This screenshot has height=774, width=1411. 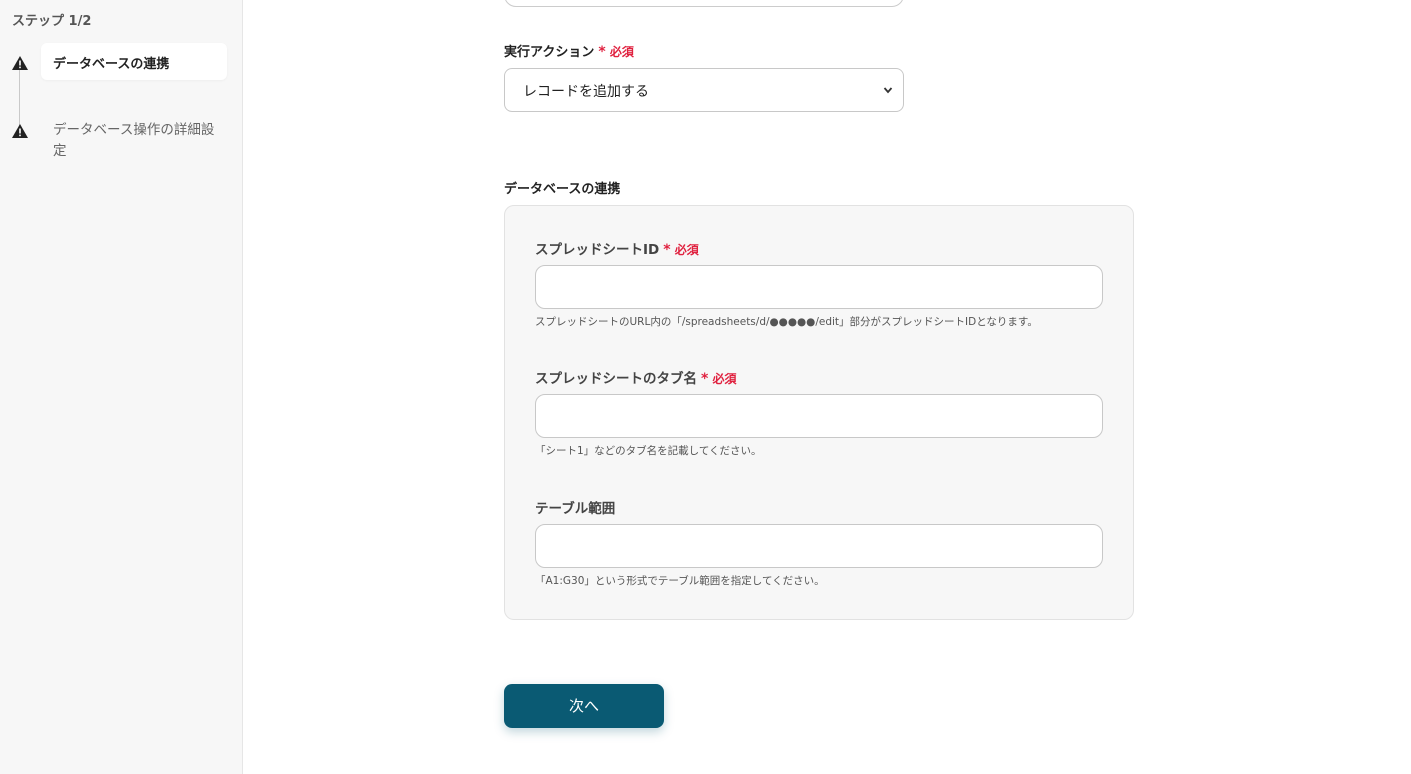 I want to click on sidebar-step-database-details: データベース操作の詳細設定, so click(x=134, y=141).